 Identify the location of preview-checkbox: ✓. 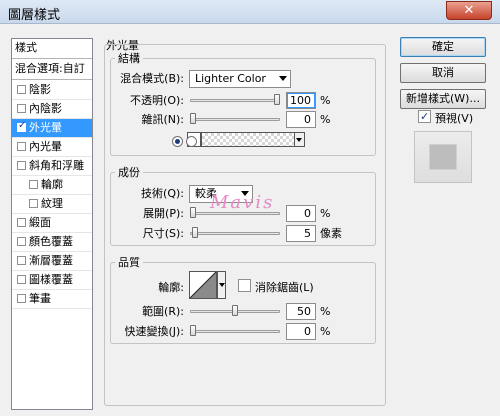
(424, 116).